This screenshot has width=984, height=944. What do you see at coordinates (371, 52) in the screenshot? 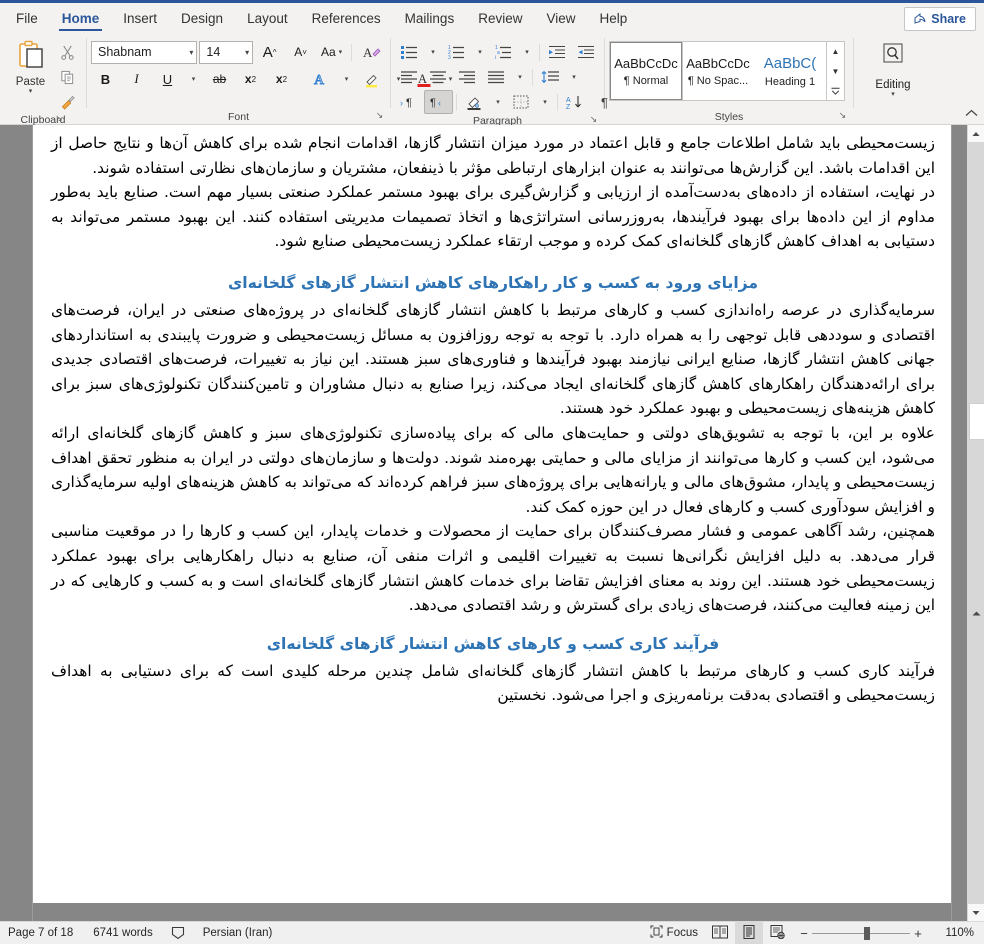
I see `clear-formatting-button: A` at bounding box center [371, 52].